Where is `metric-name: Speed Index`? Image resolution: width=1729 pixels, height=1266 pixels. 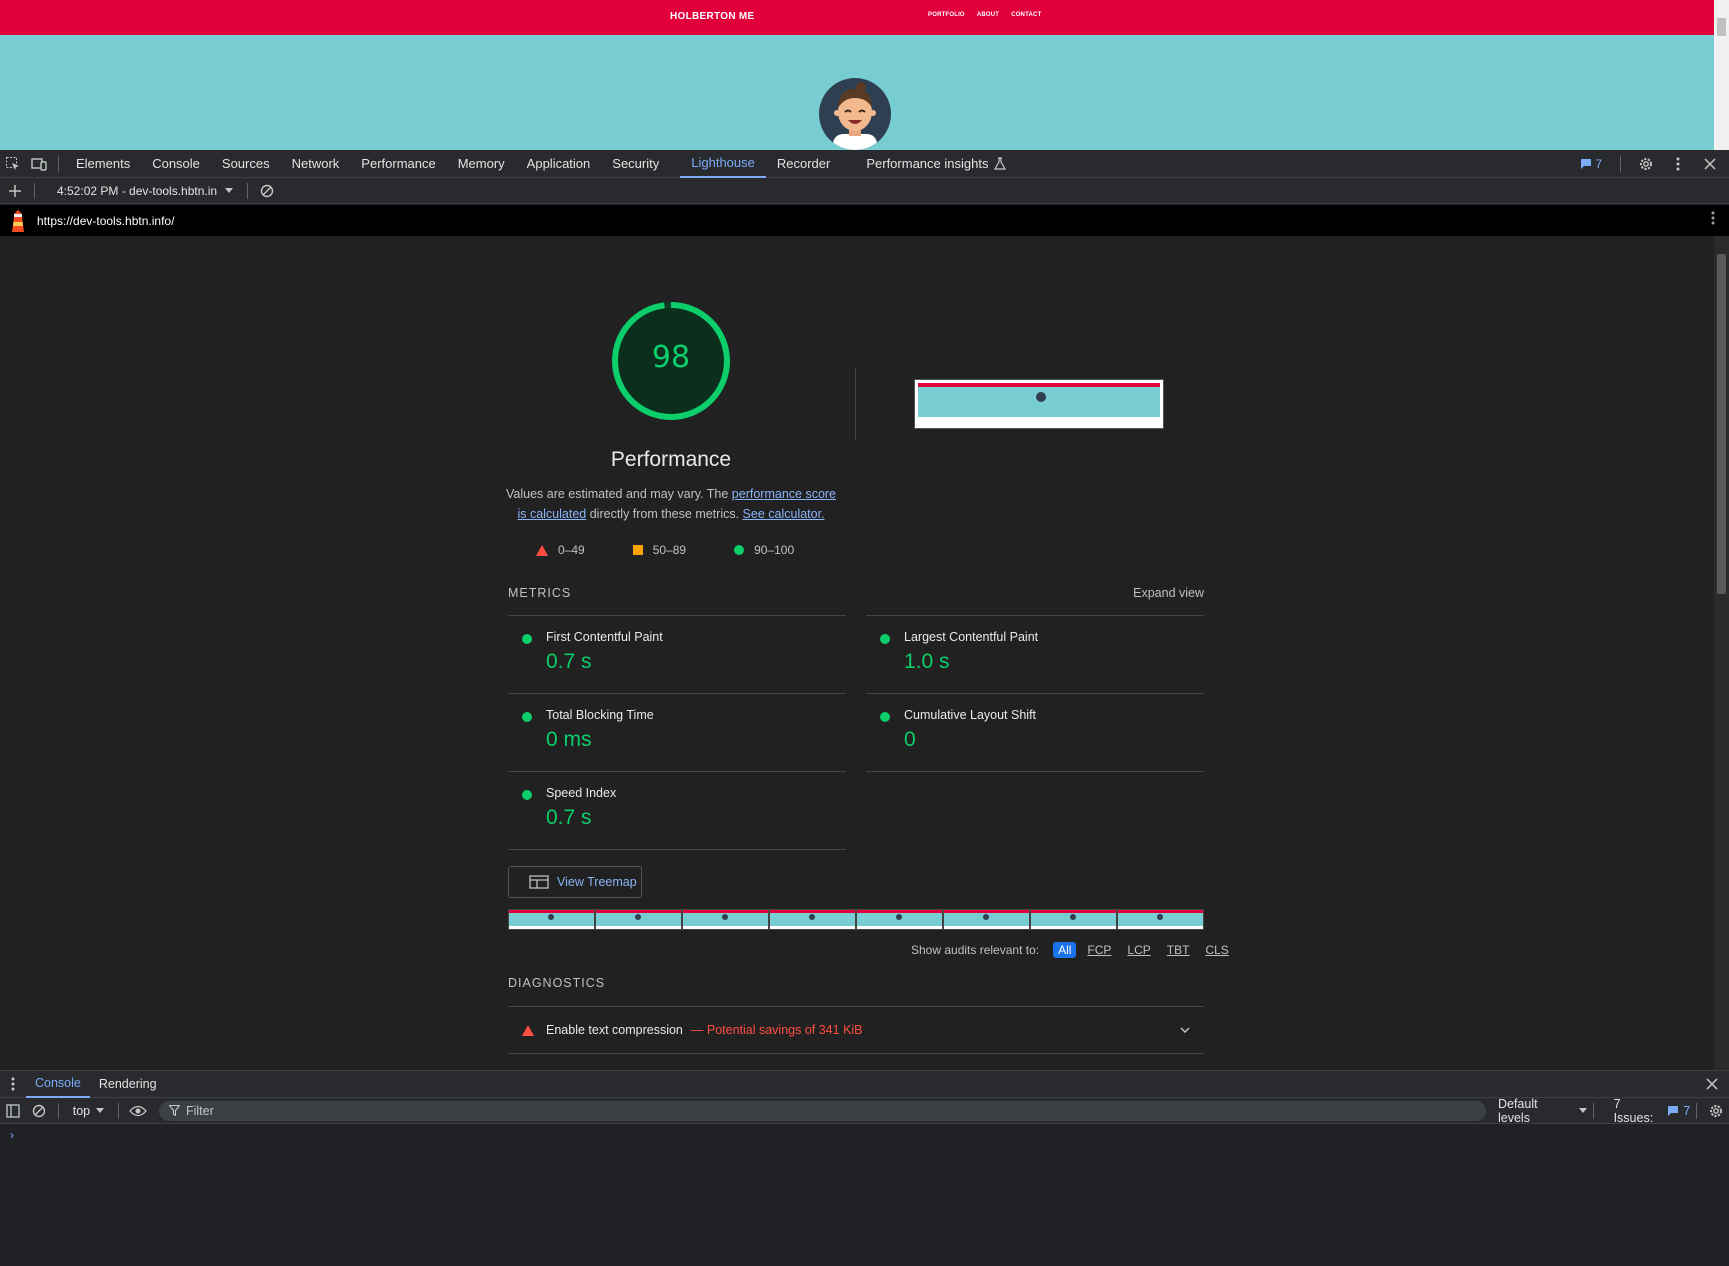 metric-name: Speed Index is located at coordinates (581, 793).